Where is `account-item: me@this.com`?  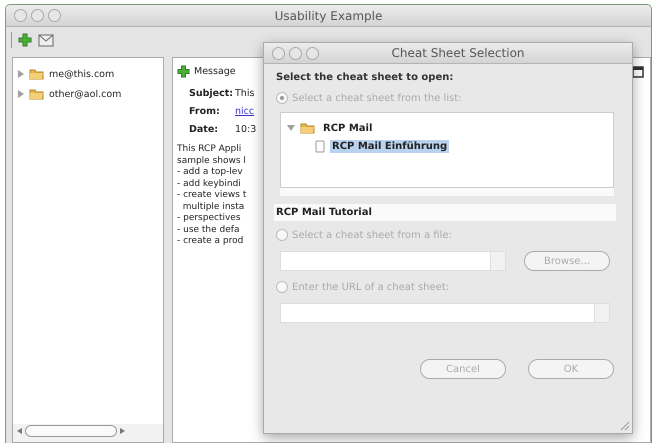 account-item: me@this.com is located at coordinates (81, 74).